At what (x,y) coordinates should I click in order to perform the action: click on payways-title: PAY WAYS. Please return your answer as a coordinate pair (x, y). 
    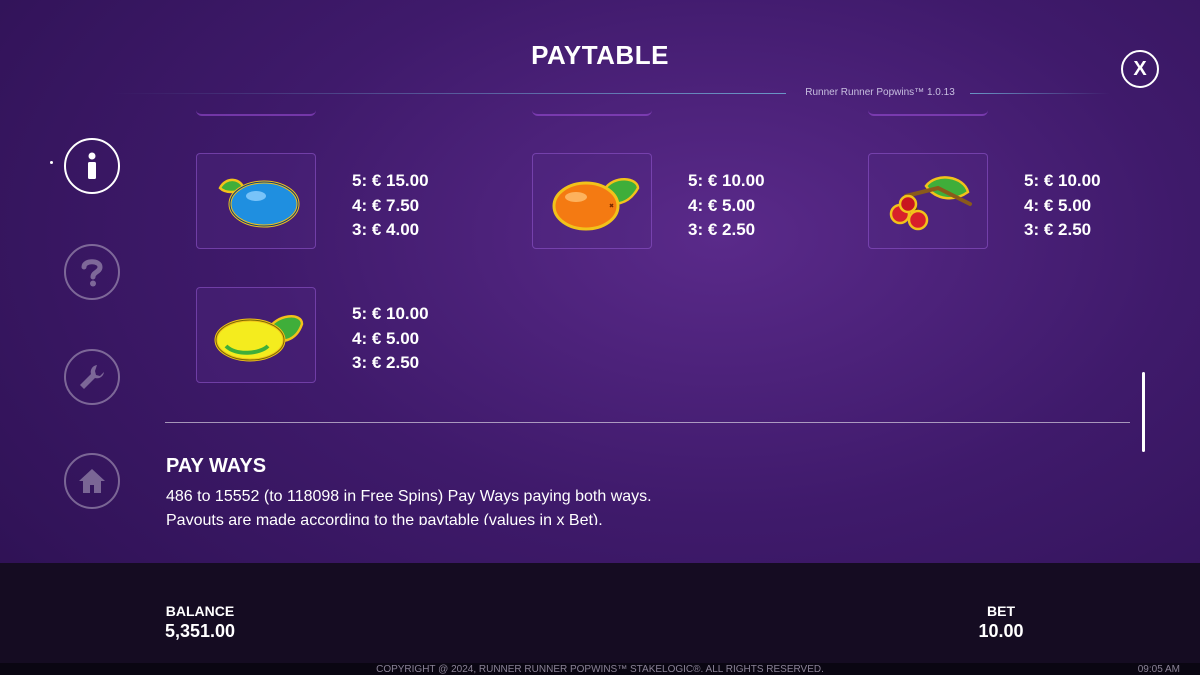
    Looking at the image, I should click on (216, 466).